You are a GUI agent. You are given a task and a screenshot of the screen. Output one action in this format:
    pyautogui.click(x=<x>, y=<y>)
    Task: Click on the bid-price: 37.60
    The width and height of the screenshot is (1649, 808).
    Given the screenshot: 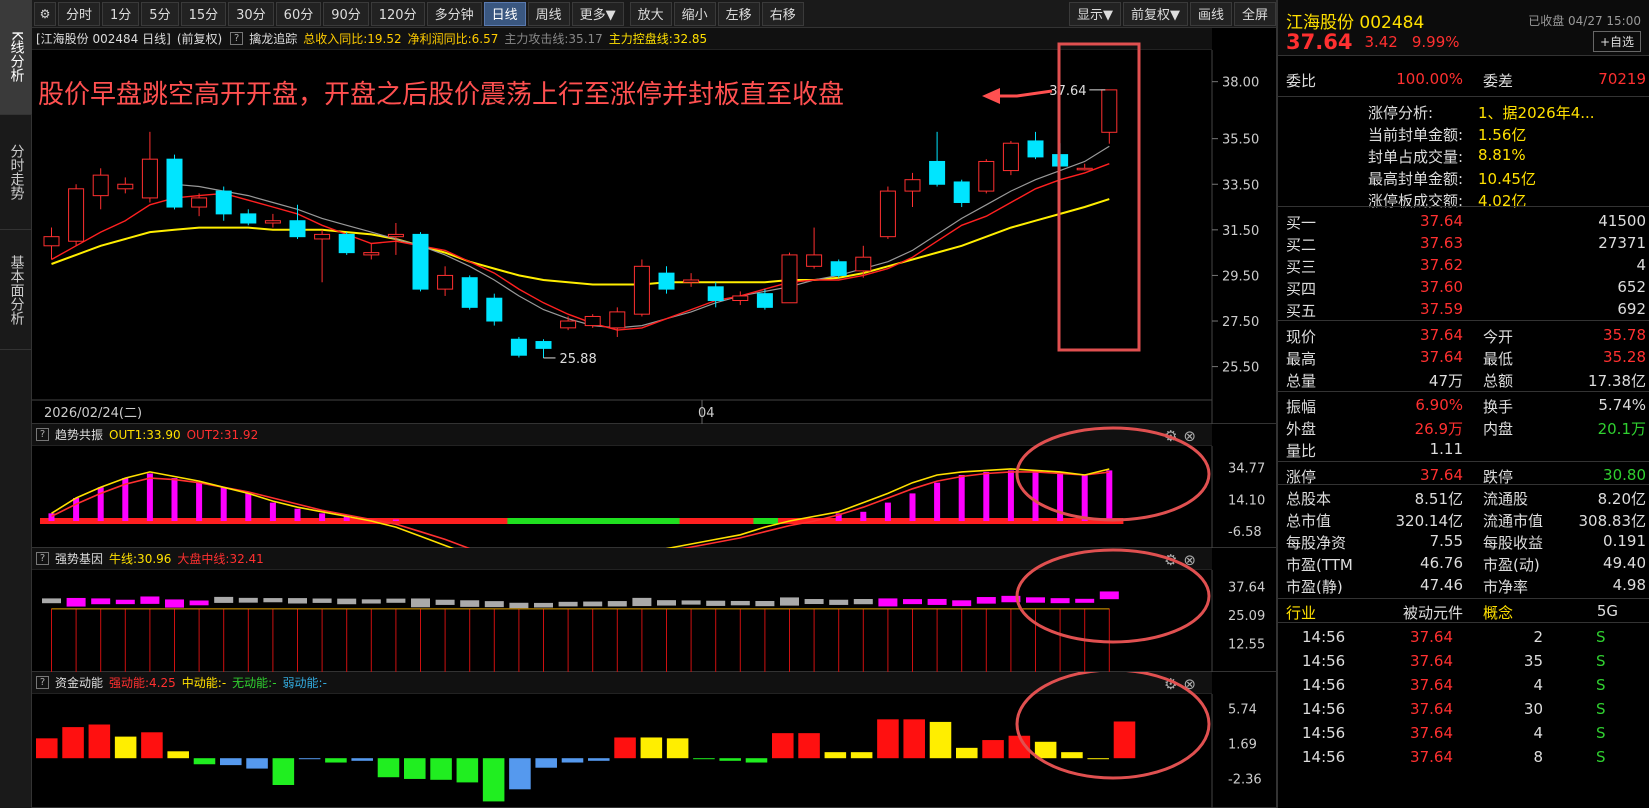 What is the action you would take?
    pyautogui.click(x=1441, y=287)
    